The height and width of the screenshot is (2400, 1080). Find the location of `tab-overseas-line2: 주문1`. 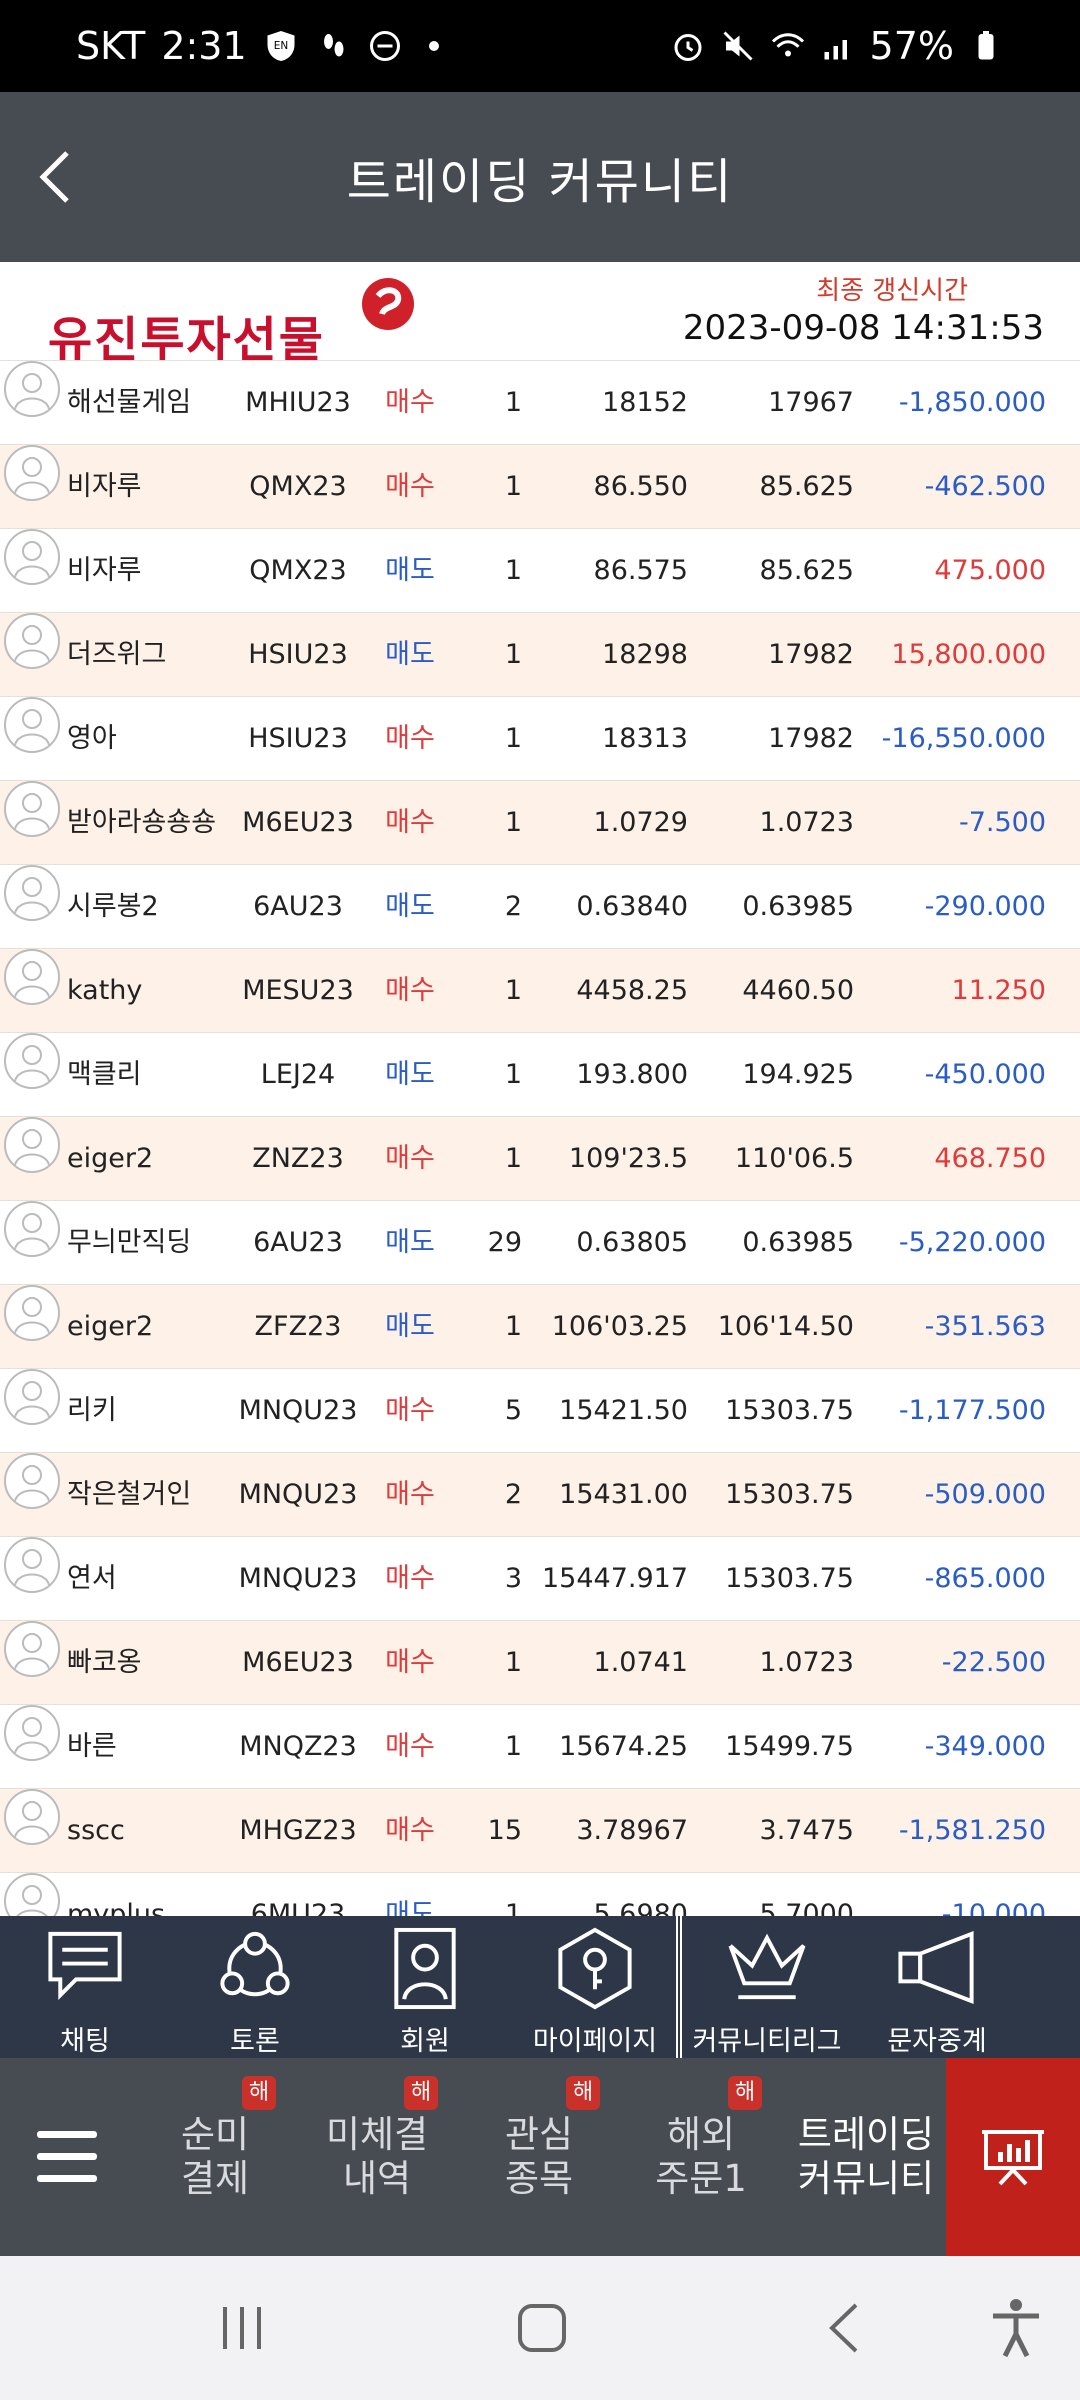

tab-overseas-line2: 주문1 is located at coordinates (701, 2178).